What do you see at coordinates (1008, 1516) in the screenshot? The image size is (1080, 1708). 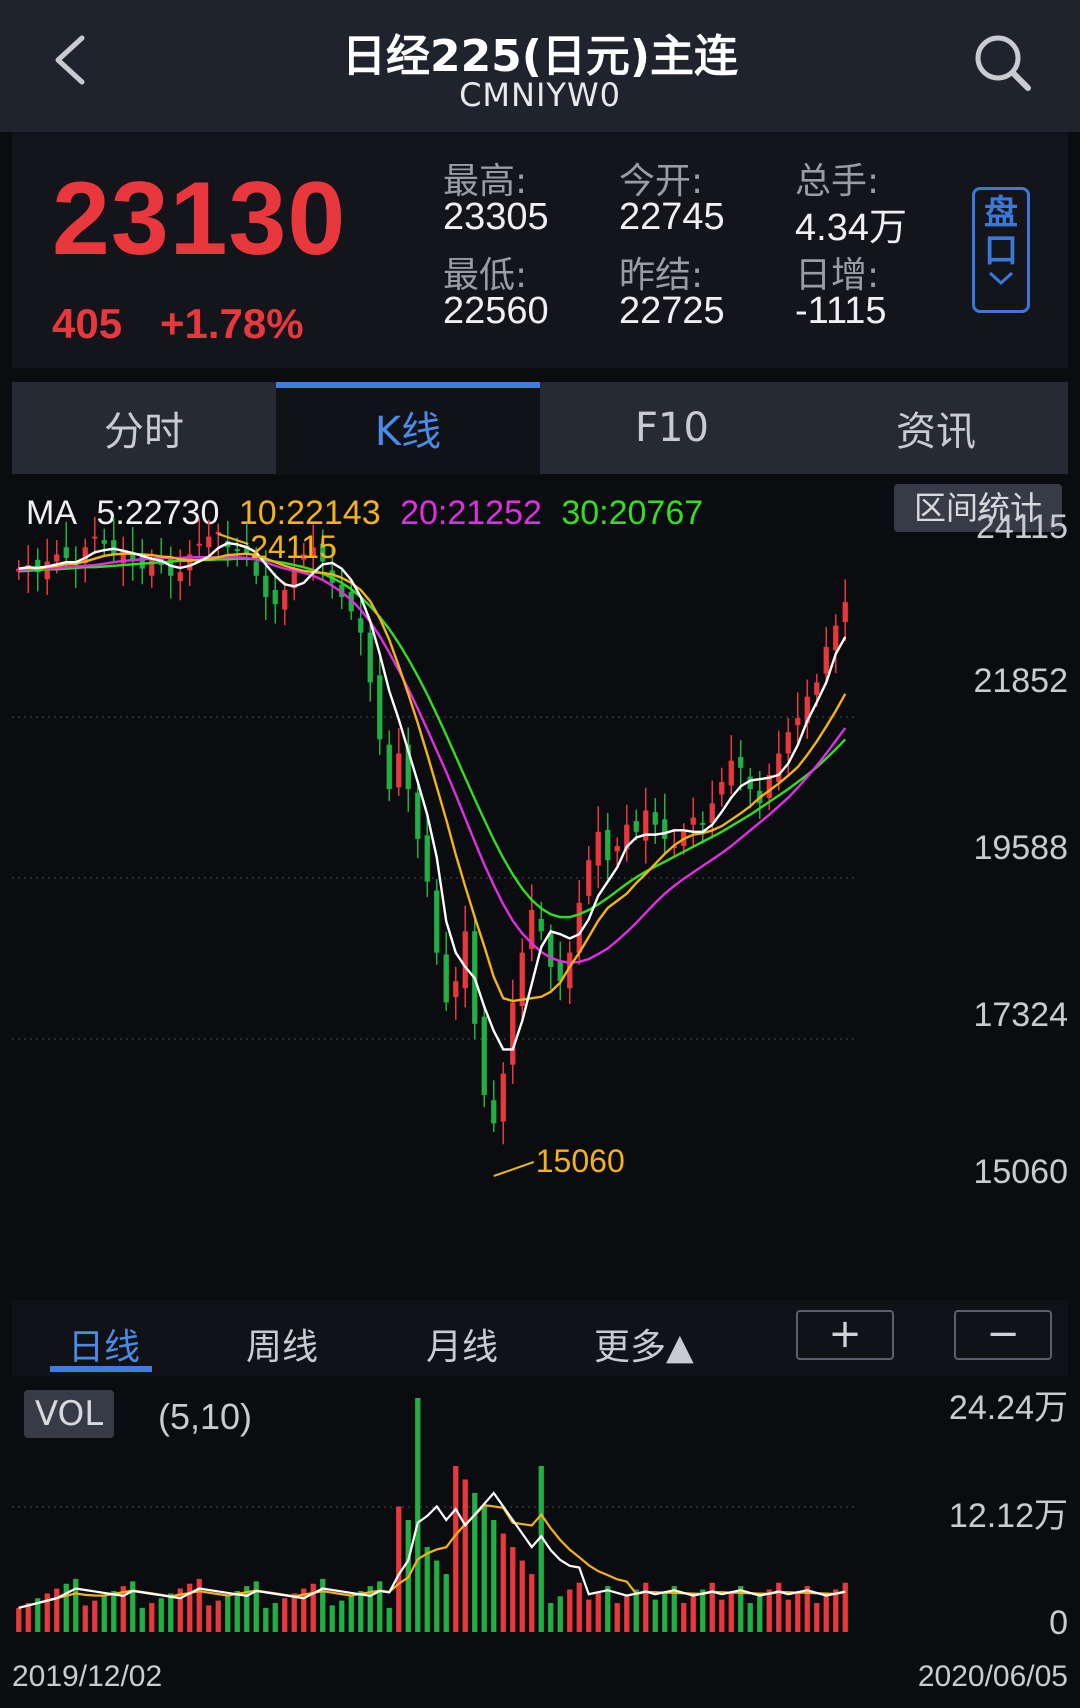 I see `volume-tick: 12.12万` at bounding box center [1008, 1516].